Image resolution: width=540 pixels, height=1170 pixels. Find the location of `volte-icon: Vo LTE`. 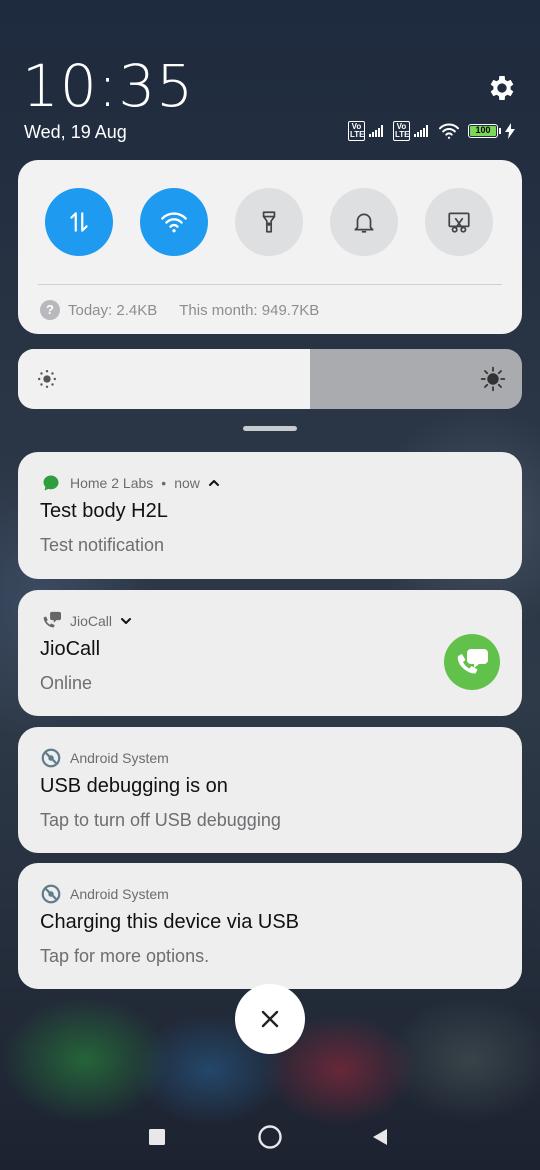

volte-icon: Vo LTE is located at coordinates (356, 131).